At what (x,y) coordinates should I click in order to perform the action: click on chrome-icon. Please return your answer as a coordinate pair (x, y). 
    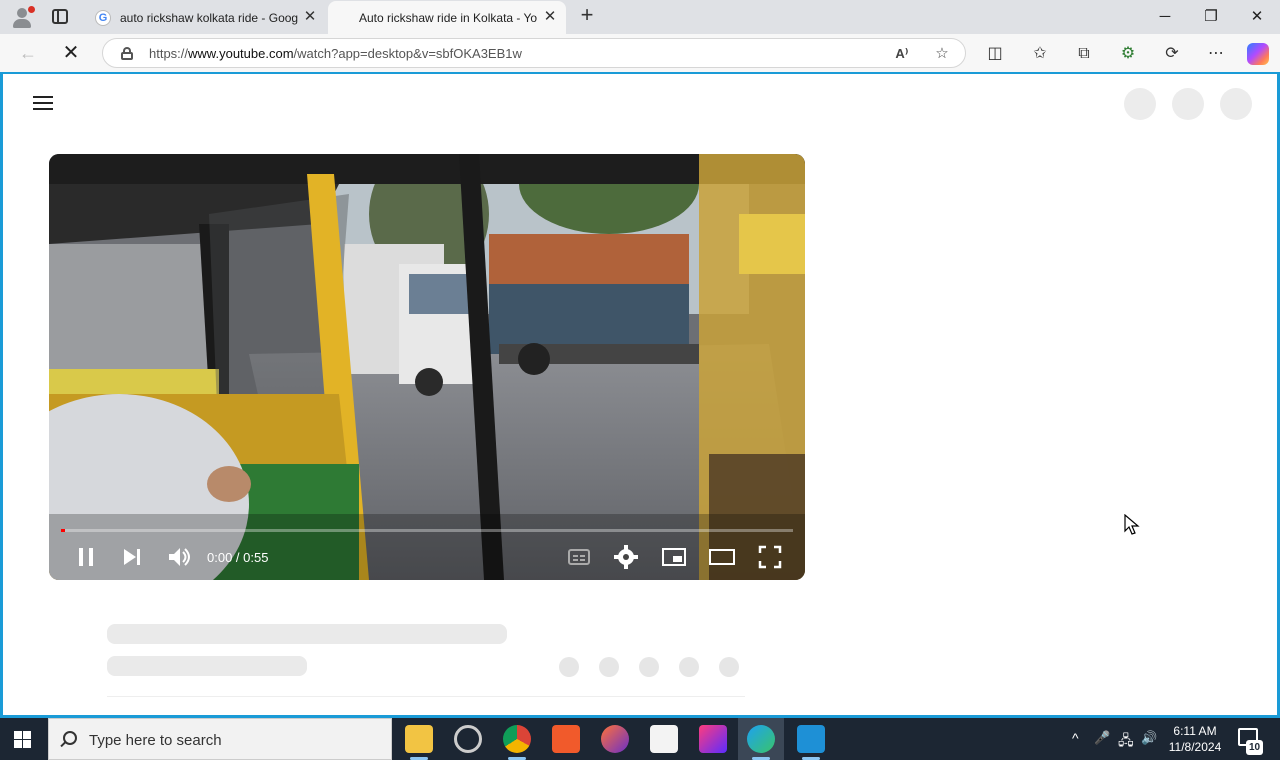
    Looking at the image, I should click on (517, 739).